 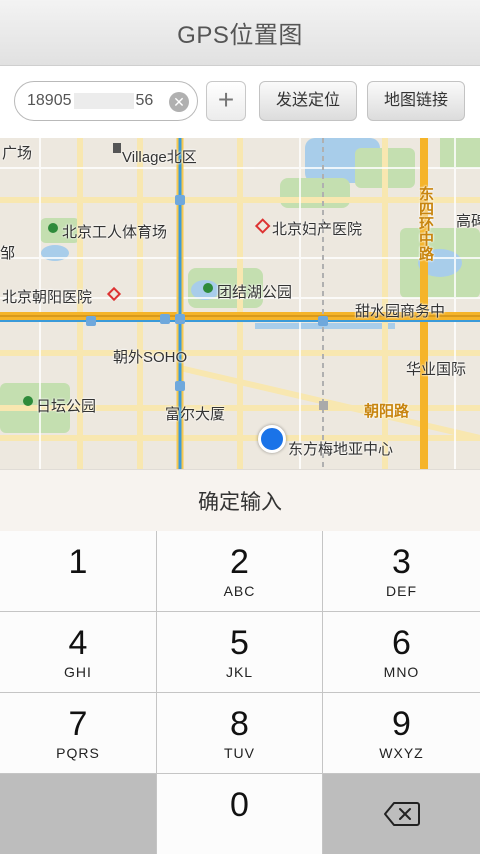 I want to click on map-label-chaoyang-road: 朝阳路, so click(x=387, y=411).